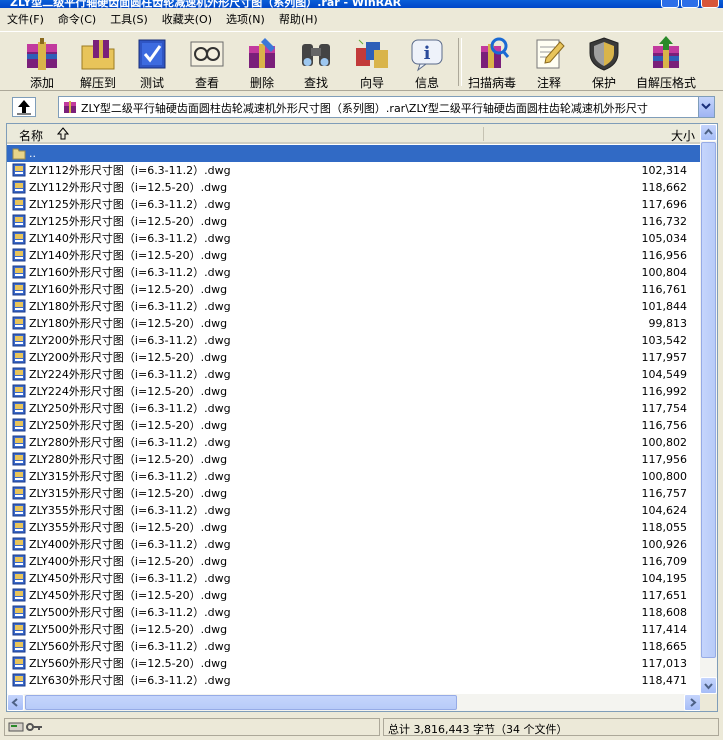 The height and width of the screenshot is (740, 723). I want to click on delete-button: 删除, so click(262, 62).